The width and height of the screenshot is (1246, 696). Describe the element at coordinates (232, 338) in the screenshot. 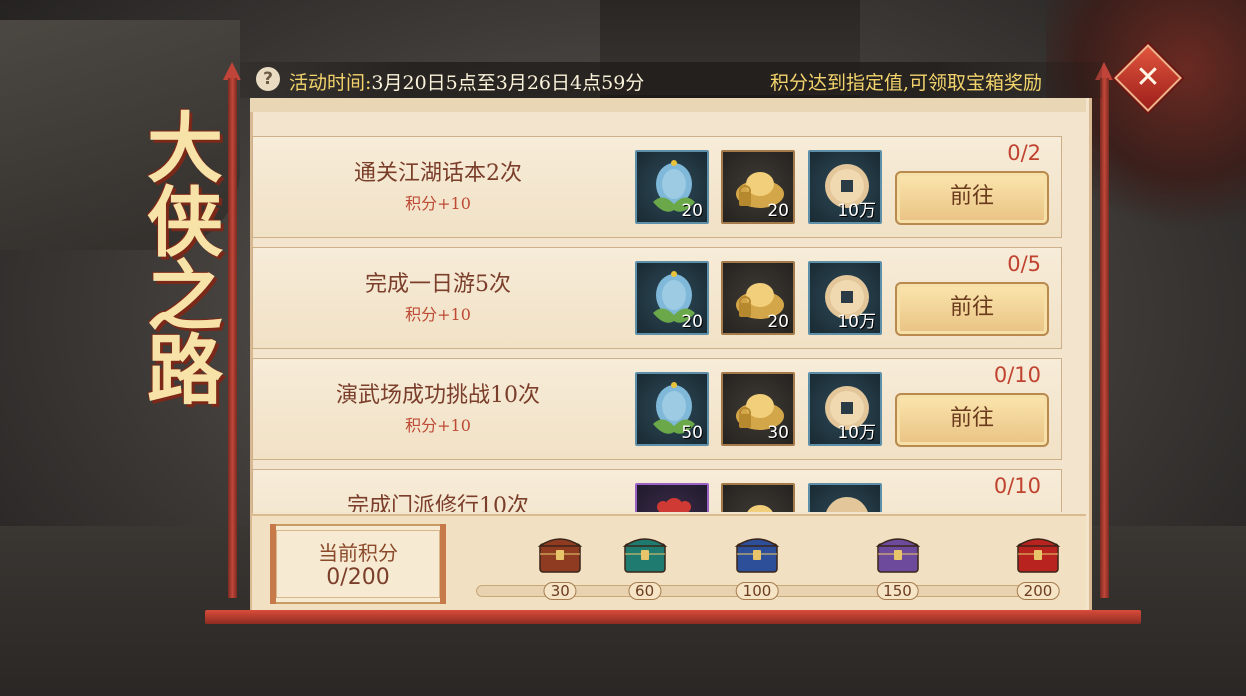

I see `left-pole` at that location.